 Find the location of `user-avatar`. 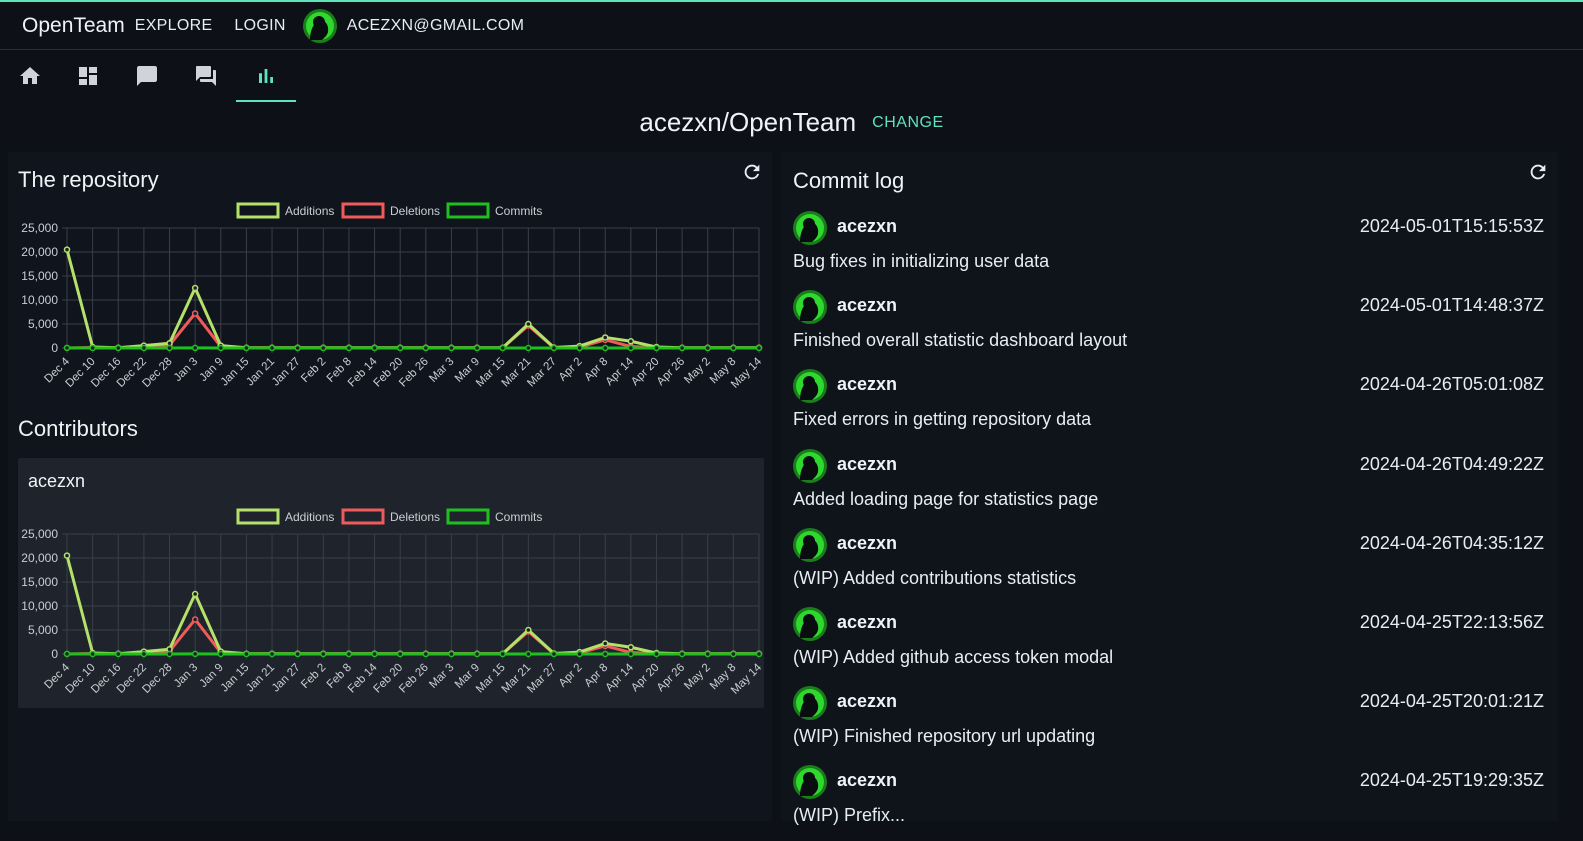

user-avatar is located at coordinates (320, 26).